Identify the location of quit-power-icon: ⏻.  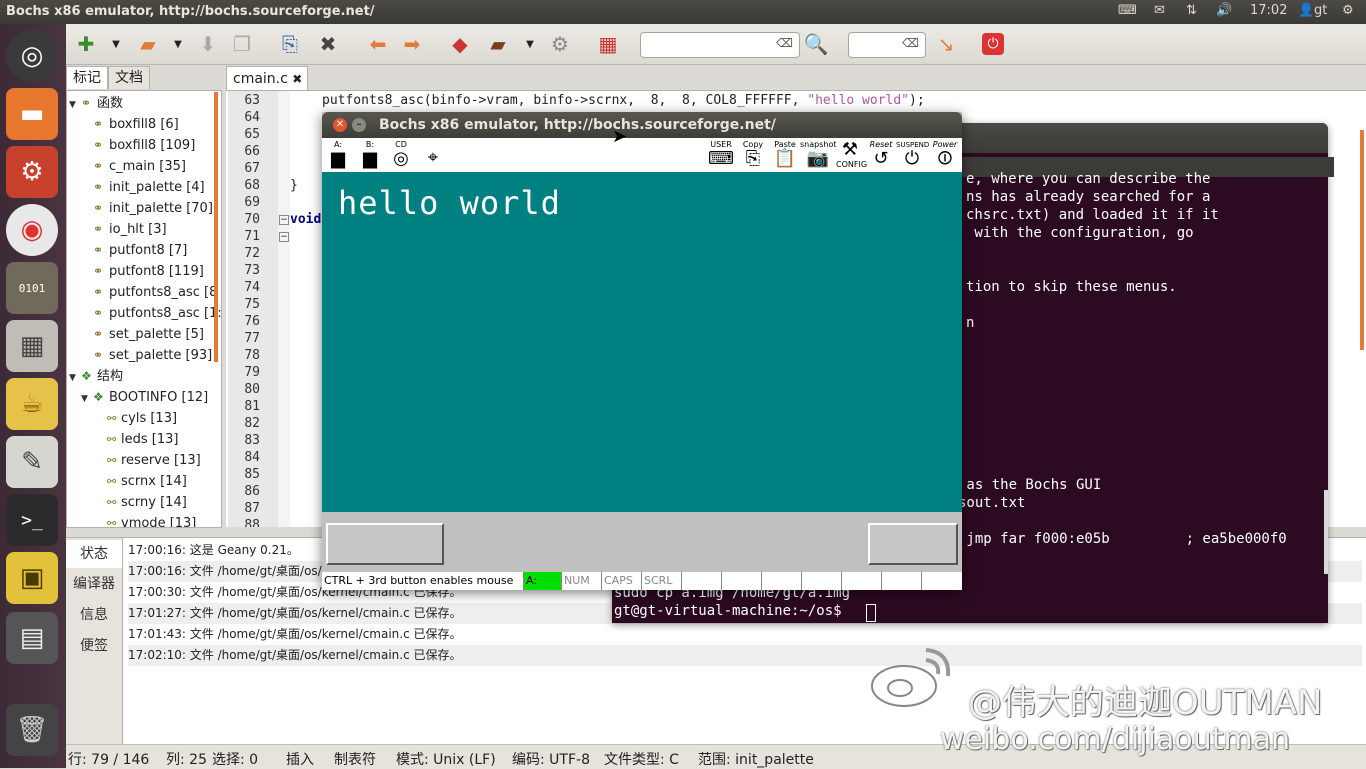
(993, 44).